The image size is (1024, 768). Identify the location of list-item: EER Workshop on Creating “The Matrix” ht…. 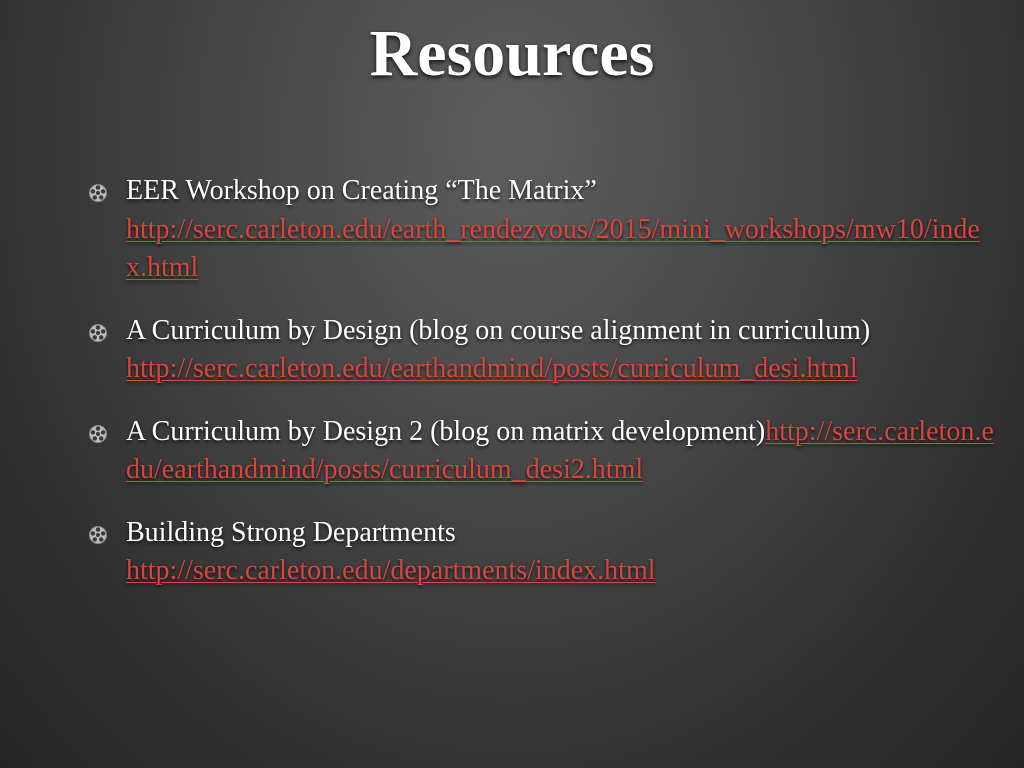
(541, 230).